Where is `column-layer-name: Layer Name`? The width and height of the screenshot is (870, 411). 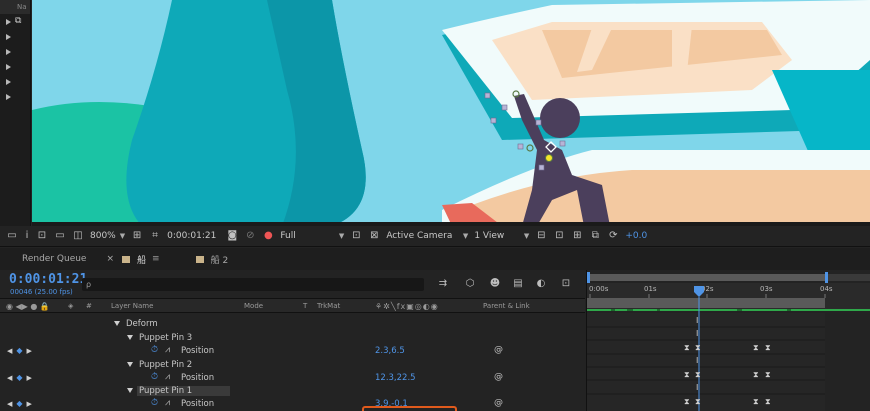 column-layer-name: Layer Name is located at coordinates (132, 306).